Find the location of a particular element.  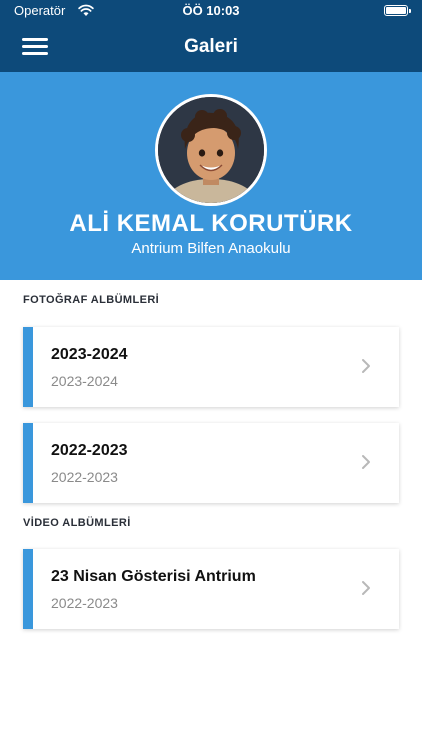

album-subtitle: 2023-2024 is located at coordinates (84, 381).